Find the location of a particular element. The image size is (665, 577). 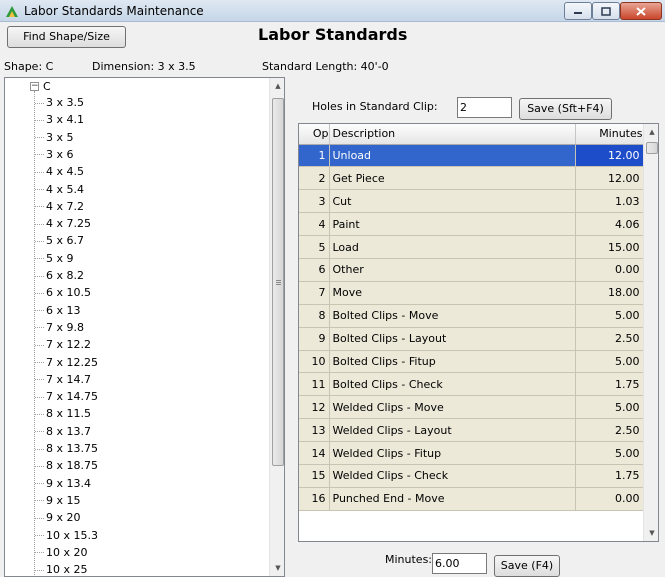

tree-item: 3 x 3.5 is located at coordinates (59, 104).